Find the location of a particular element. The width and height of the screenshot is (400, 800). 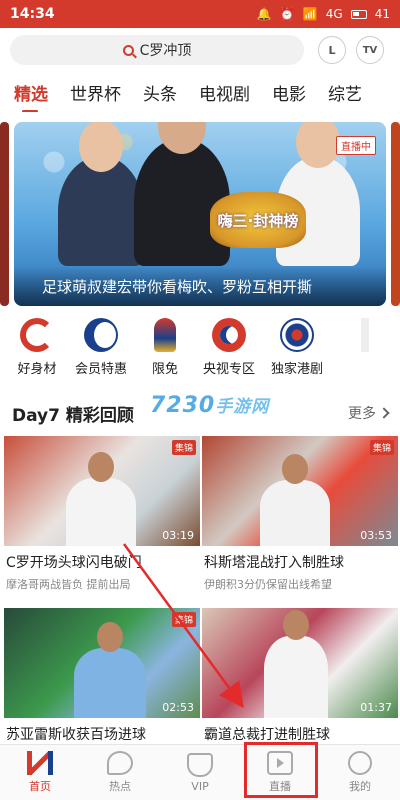

video-duration: 02:53 is located at coordinates (178, 707).